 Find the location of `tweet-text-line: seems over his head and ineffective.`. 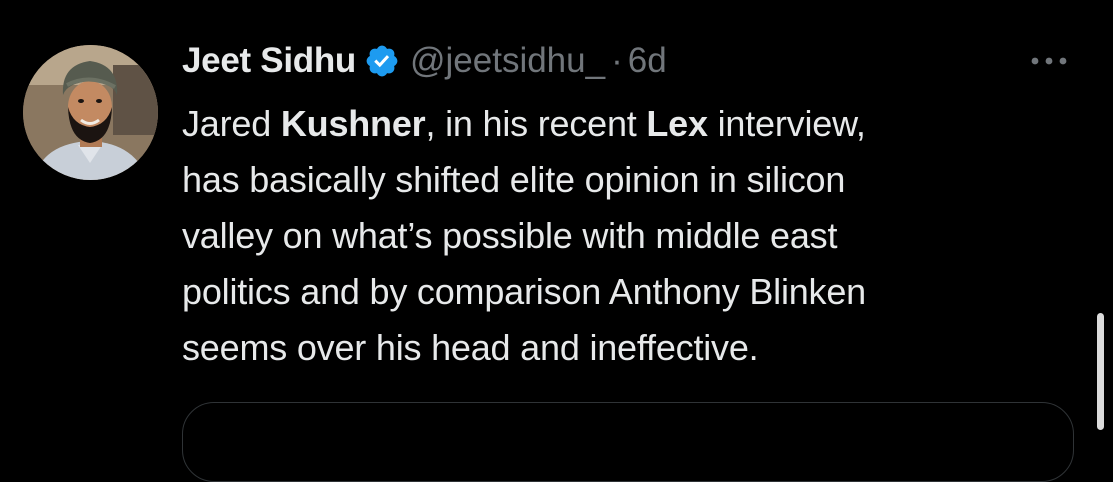

tweet-text-line: seems over his head and ineffective. is located at coordinates (470, 347).